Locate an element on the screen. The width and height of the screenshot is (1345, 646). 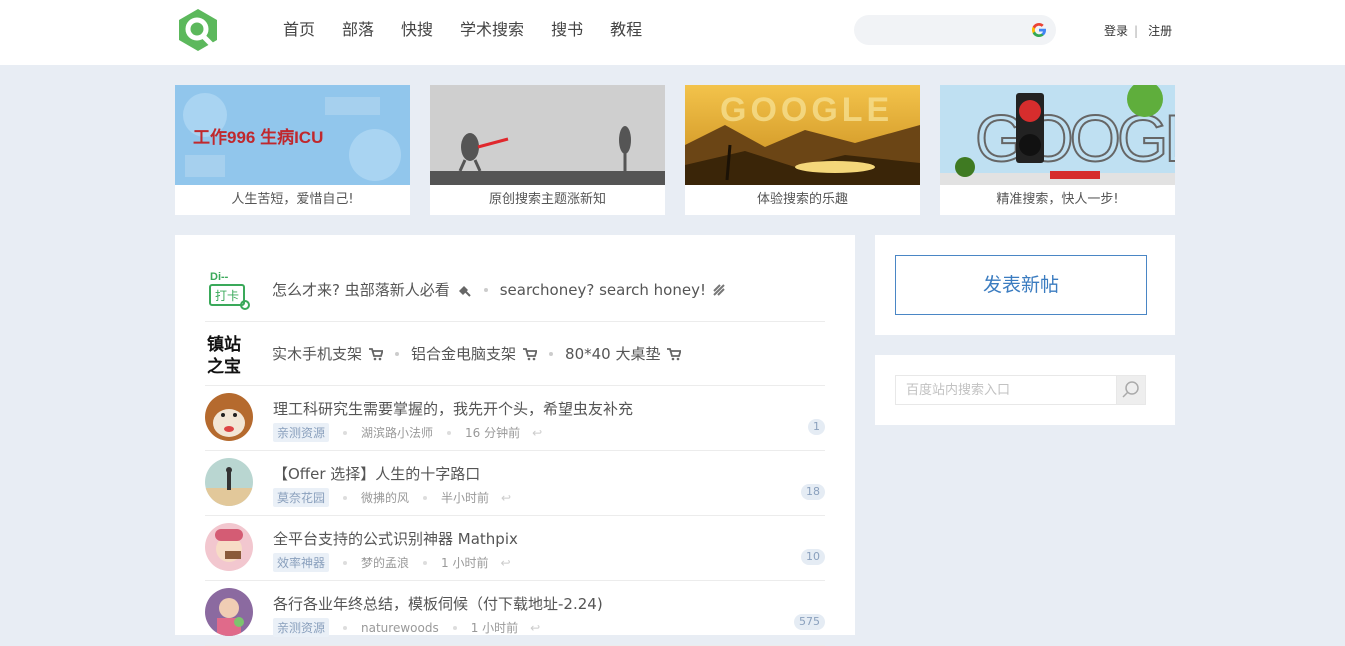
post-time: 半小时前 is located at coordinates (465, 498).